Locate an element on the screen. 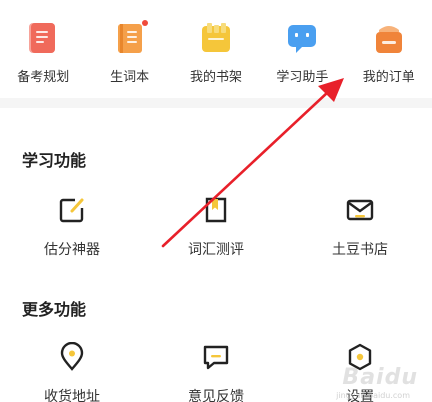 This screenshot has width=432, height=402. top-nav-label: 备考规划 is located at coordinates (43, 77).